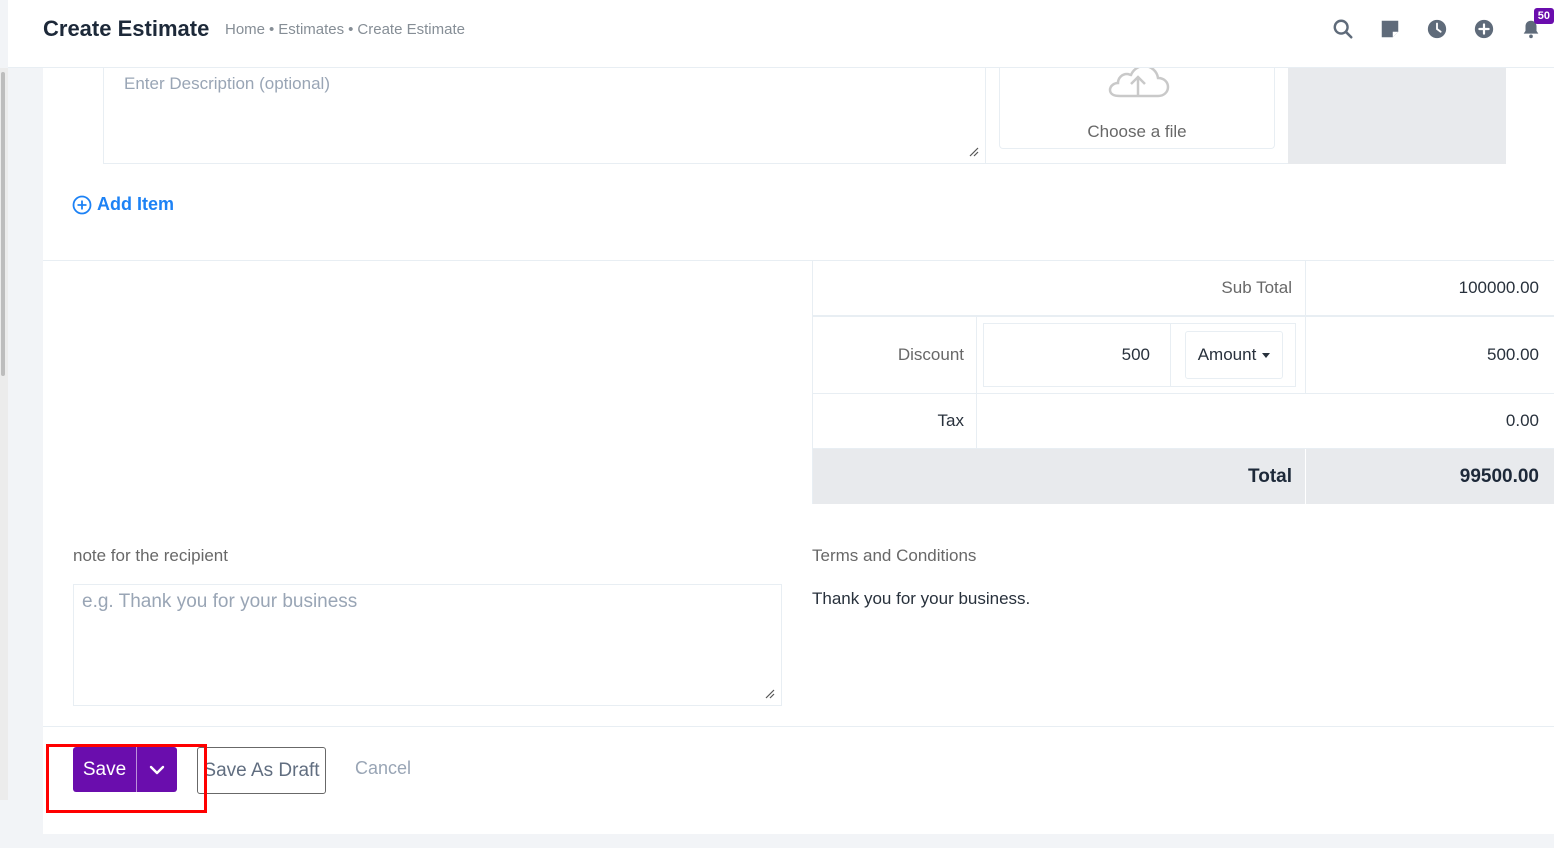 The height and width of the screenshot is (848, 1554). I want to click on divider, so click(798, 726).